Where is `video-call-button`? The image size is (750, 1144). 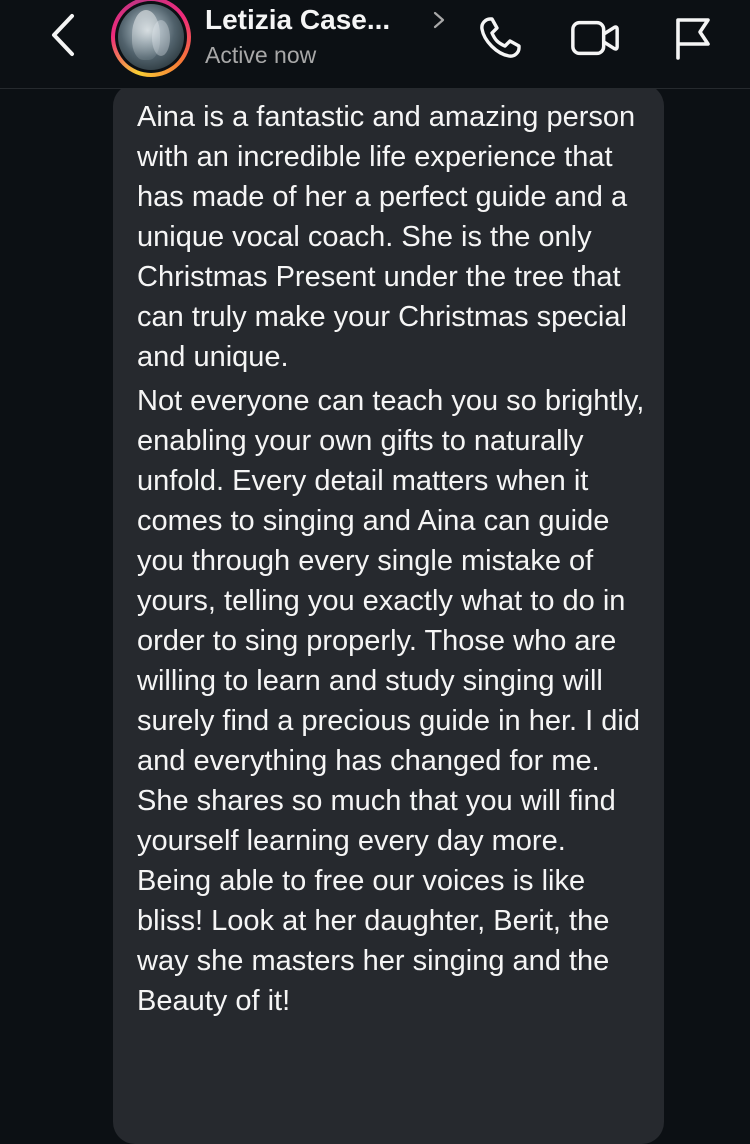
video-call-button is located at coordinates (595, 38).